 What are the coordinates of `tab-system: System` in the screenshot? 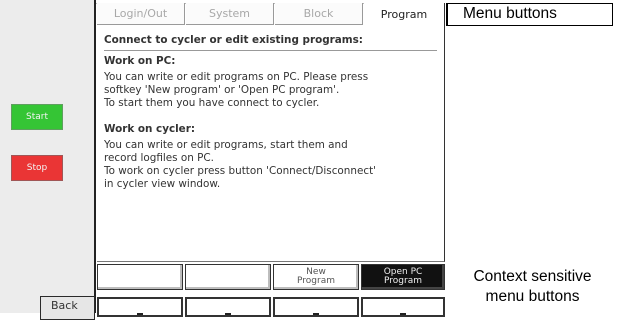 It's located at (230, 14).